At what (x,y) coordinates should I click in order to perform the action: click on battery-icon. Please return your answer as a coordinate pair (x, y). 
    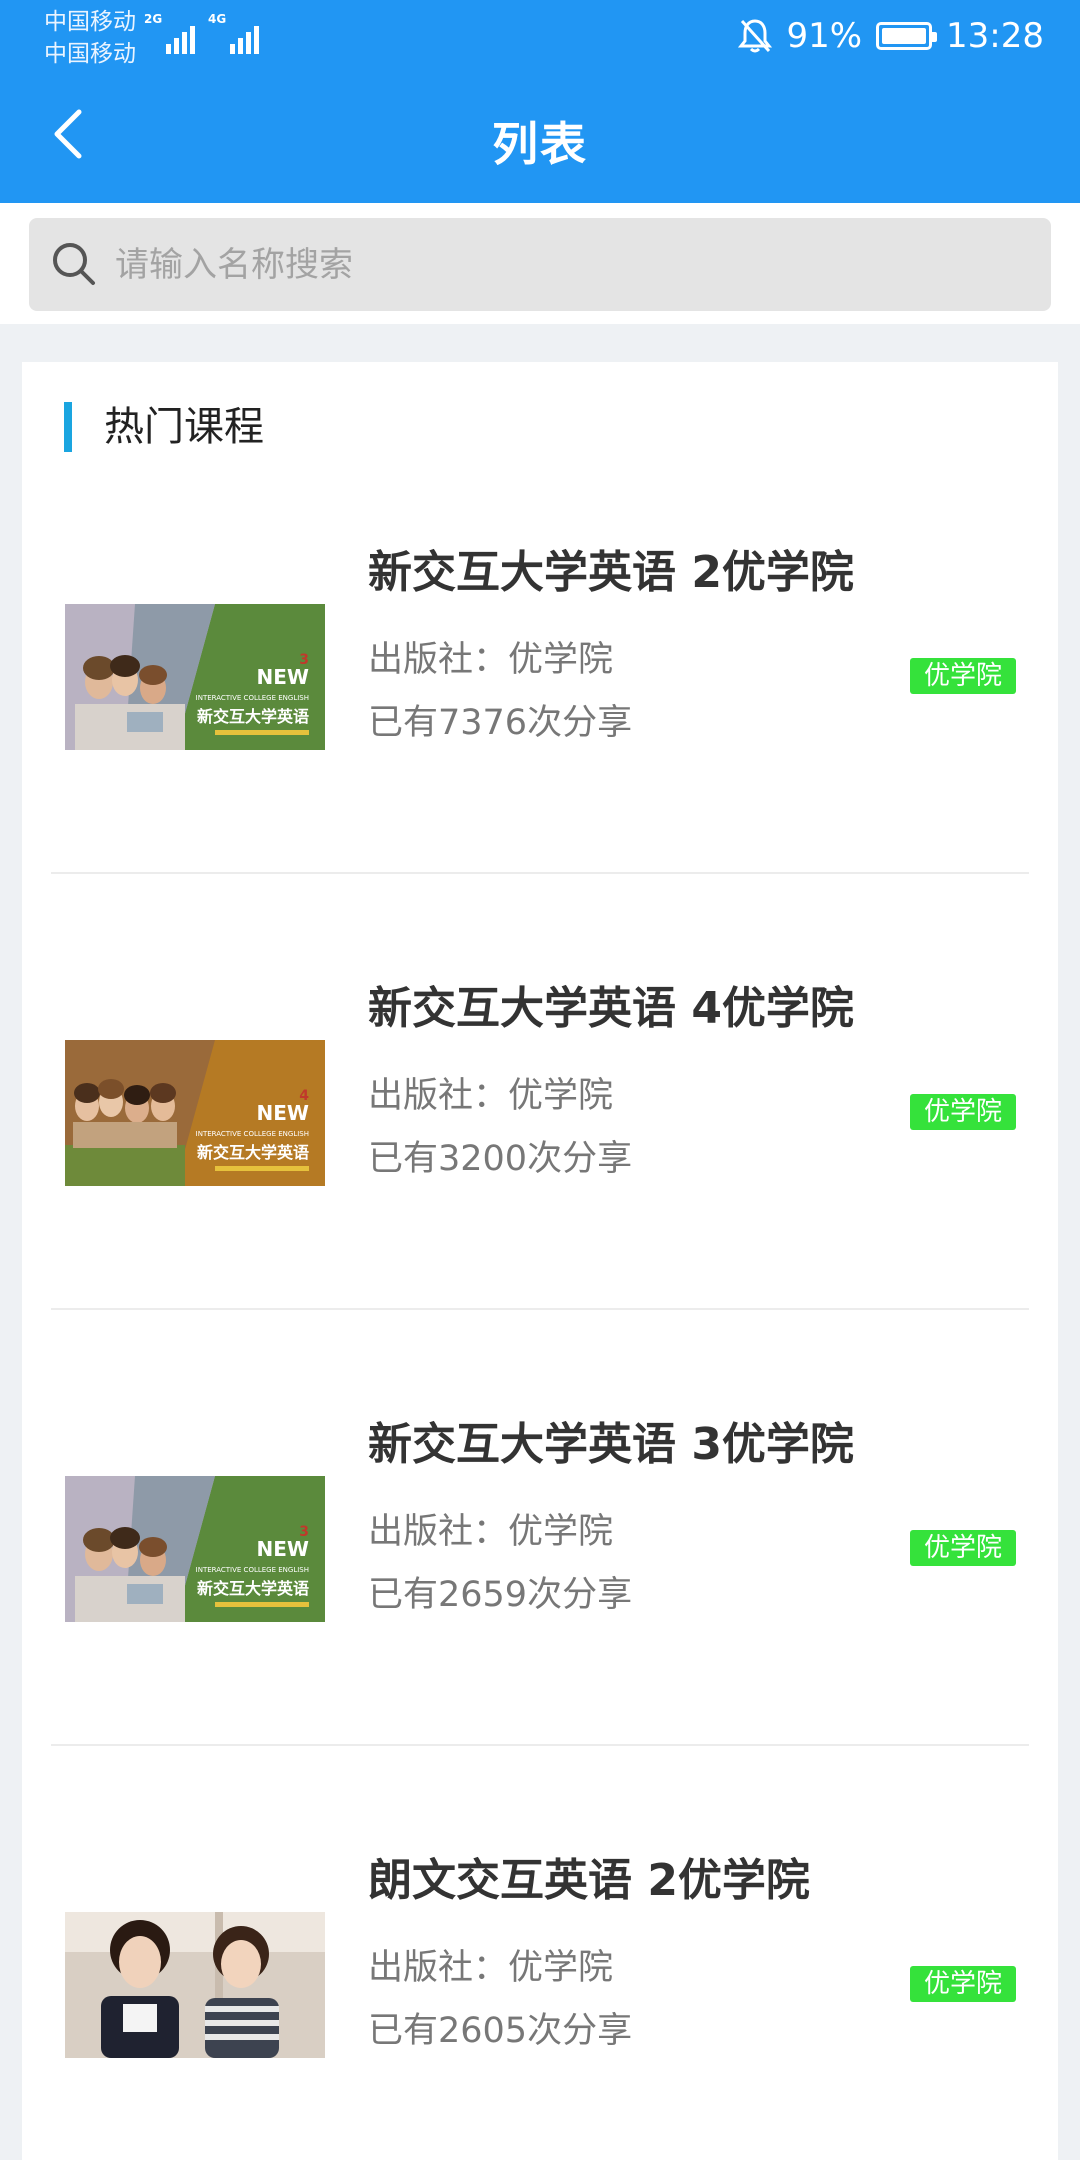
    Looking at the image, I should click on (907, 36).